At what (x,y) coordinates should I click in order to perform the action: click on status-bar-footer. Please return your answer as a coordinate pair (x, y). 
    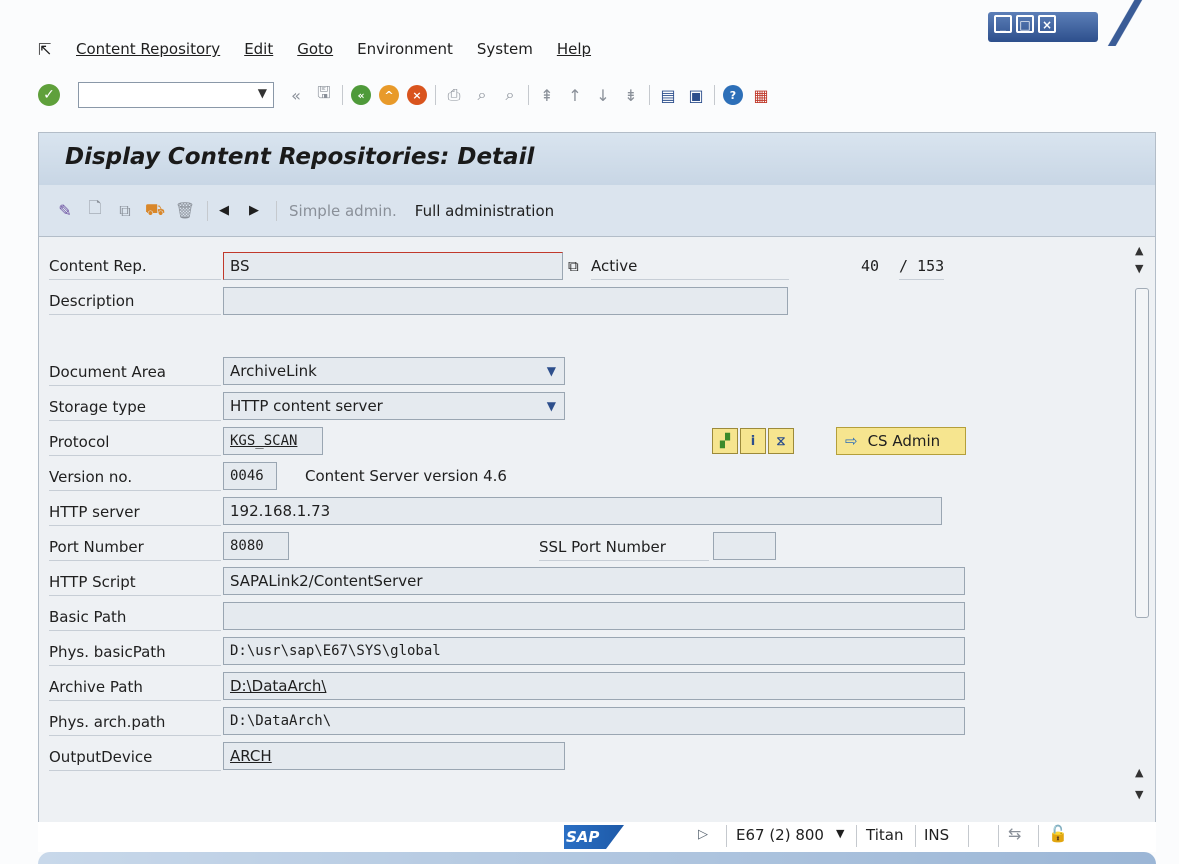
    Looking at the image, I should click on (597, 858).